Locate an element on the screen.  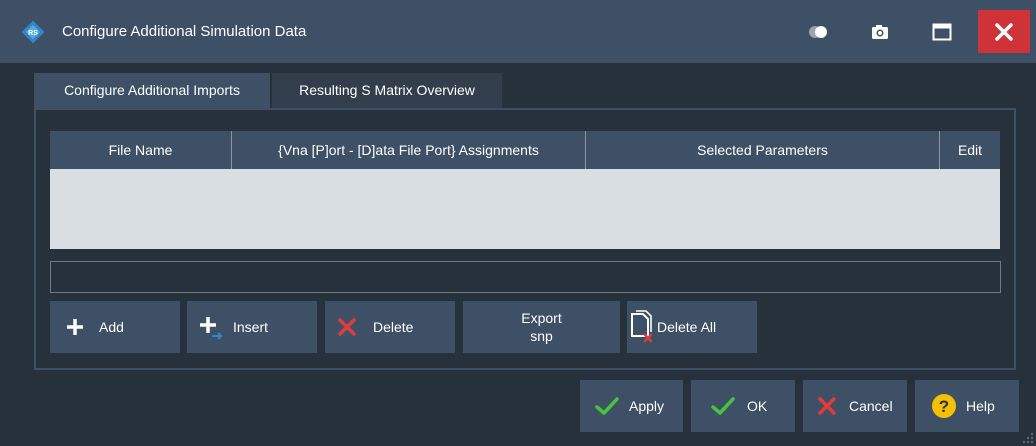
apply-button: Apply is located at coordinates (631, 406).